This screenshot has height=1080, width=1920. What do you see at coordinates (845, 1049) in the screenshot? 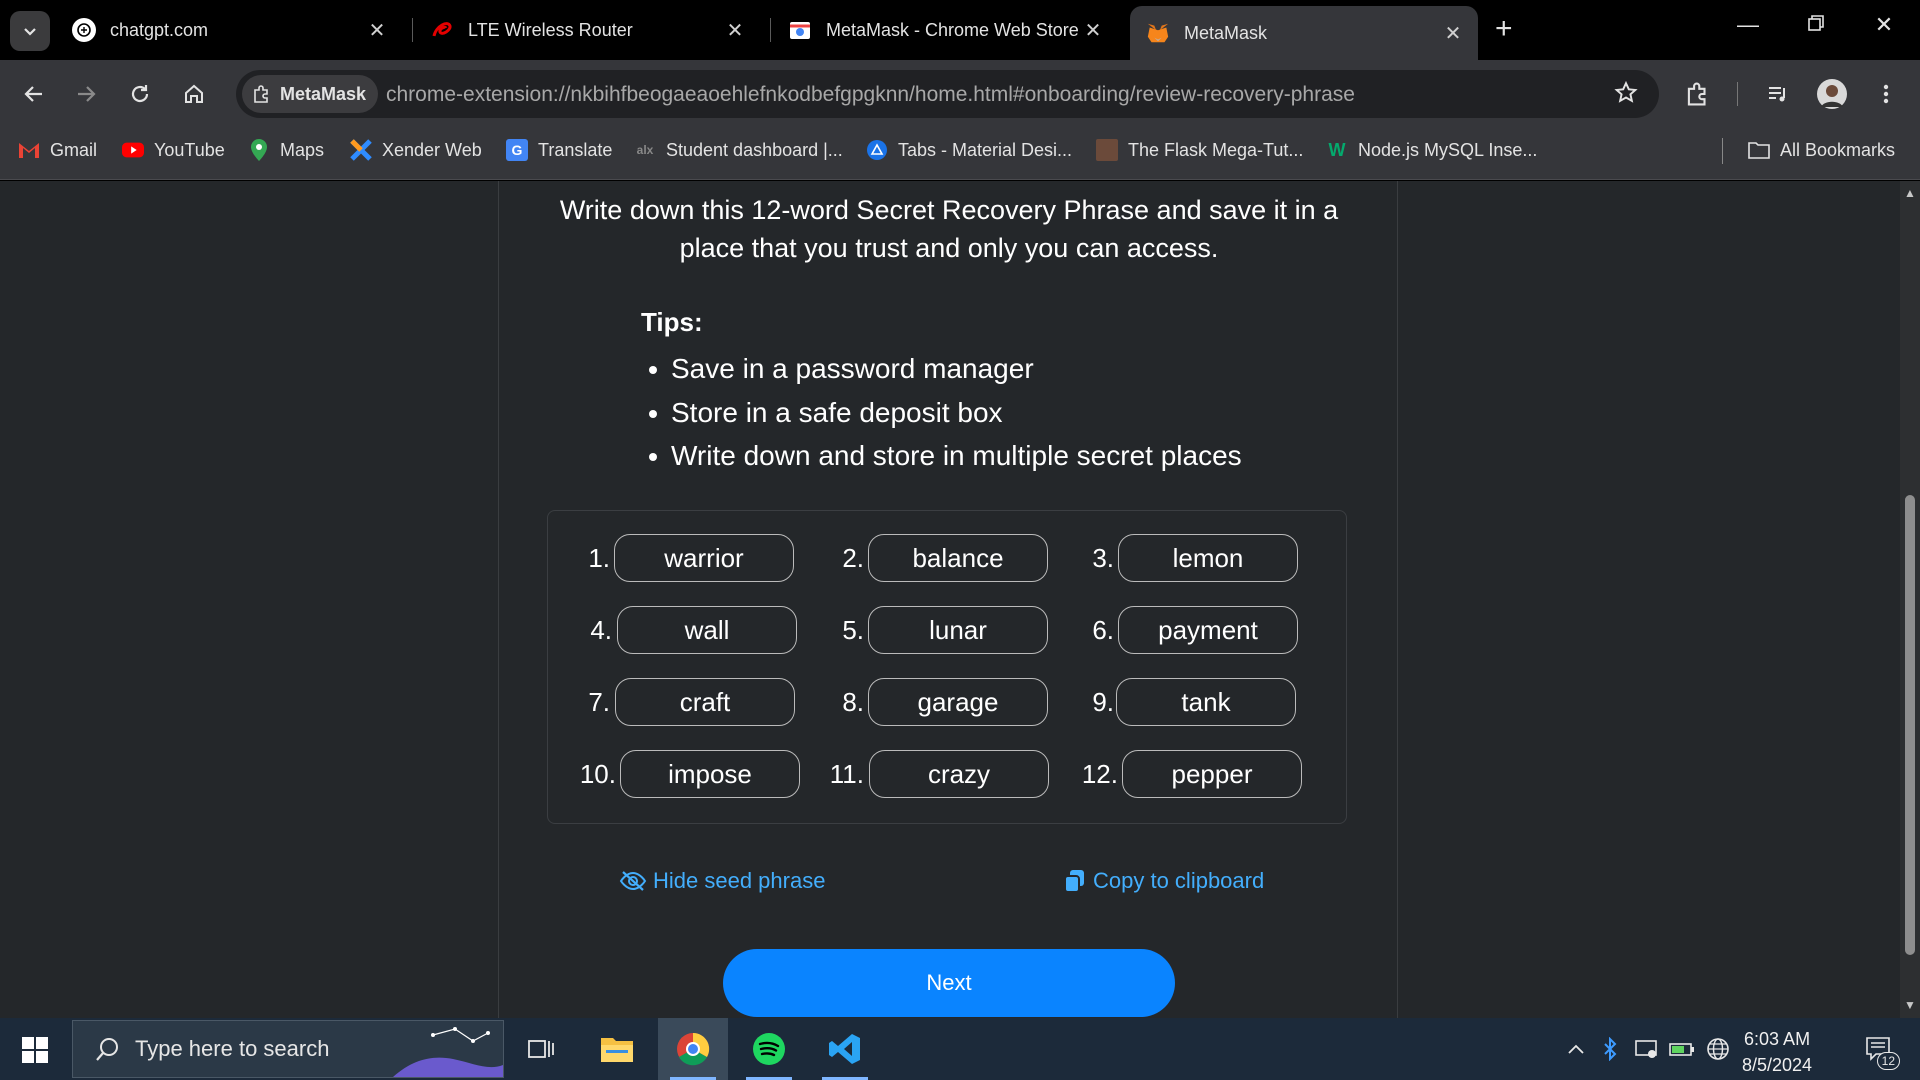
I see `vscode-app` at bounding box center [845, 1049].